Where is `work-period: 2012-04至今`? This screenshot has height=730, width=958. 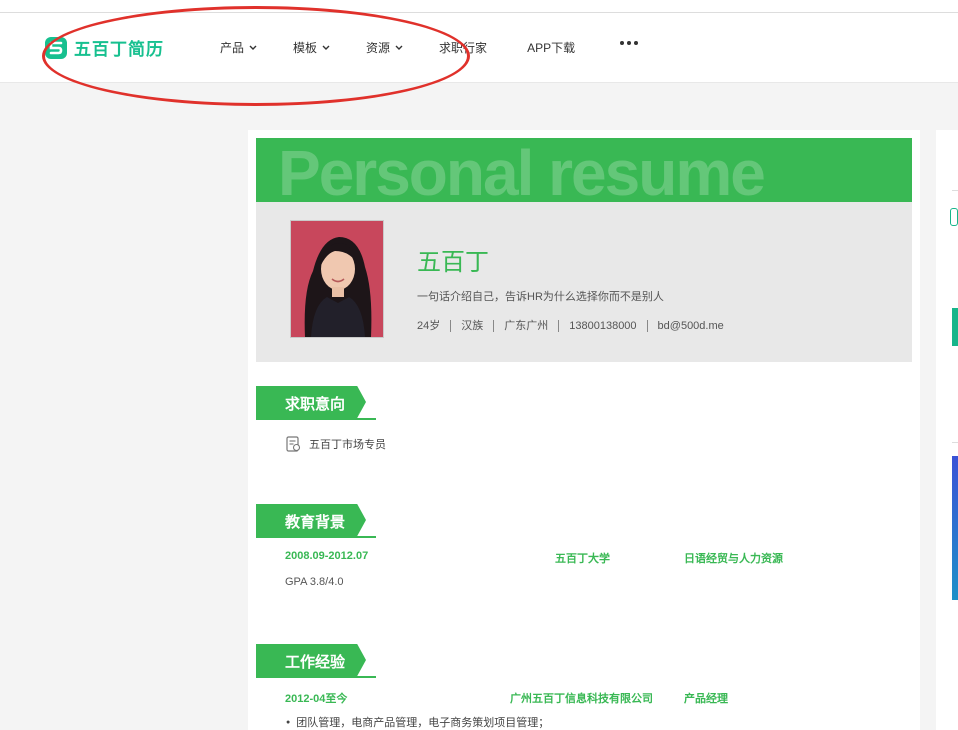
work-period: 2012-04至今 is located at coordinates (316, 699).